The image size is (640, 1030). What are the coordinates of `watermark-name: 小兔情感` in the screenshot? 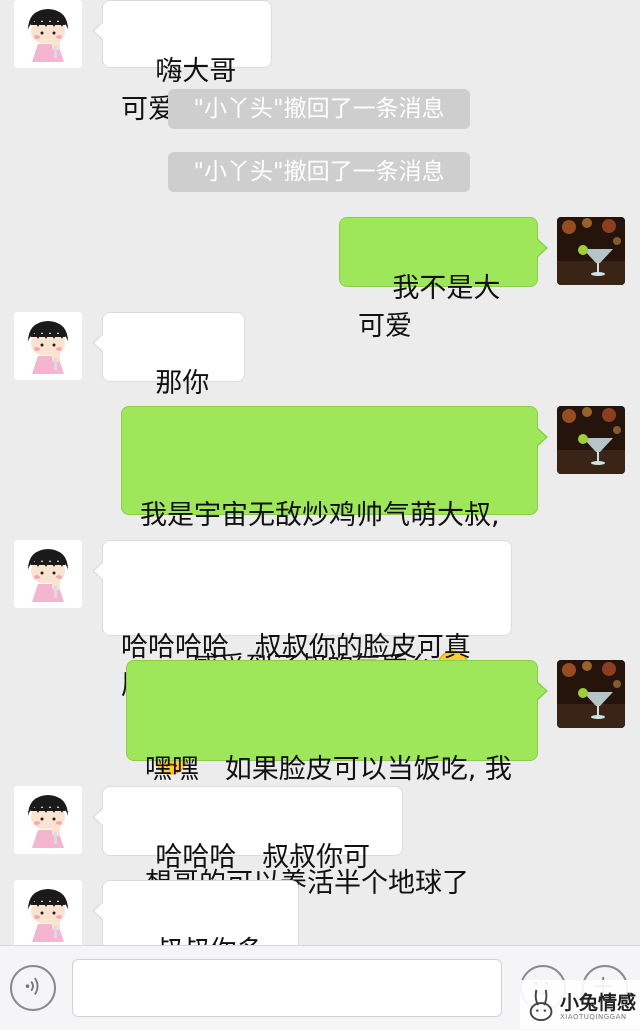 It's located at (598, 1003).